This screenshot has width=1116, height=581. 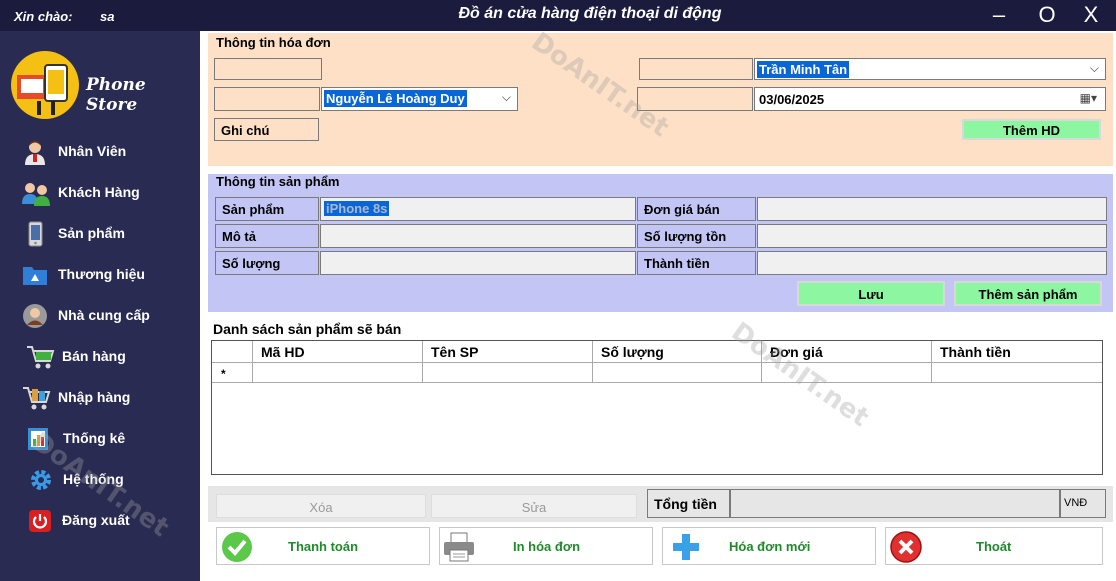 What do you see at coordinates (92, 151) in the screenshot?
I see `sidebar-item-label: Nhân Viên` at bounding box center [92, 151].